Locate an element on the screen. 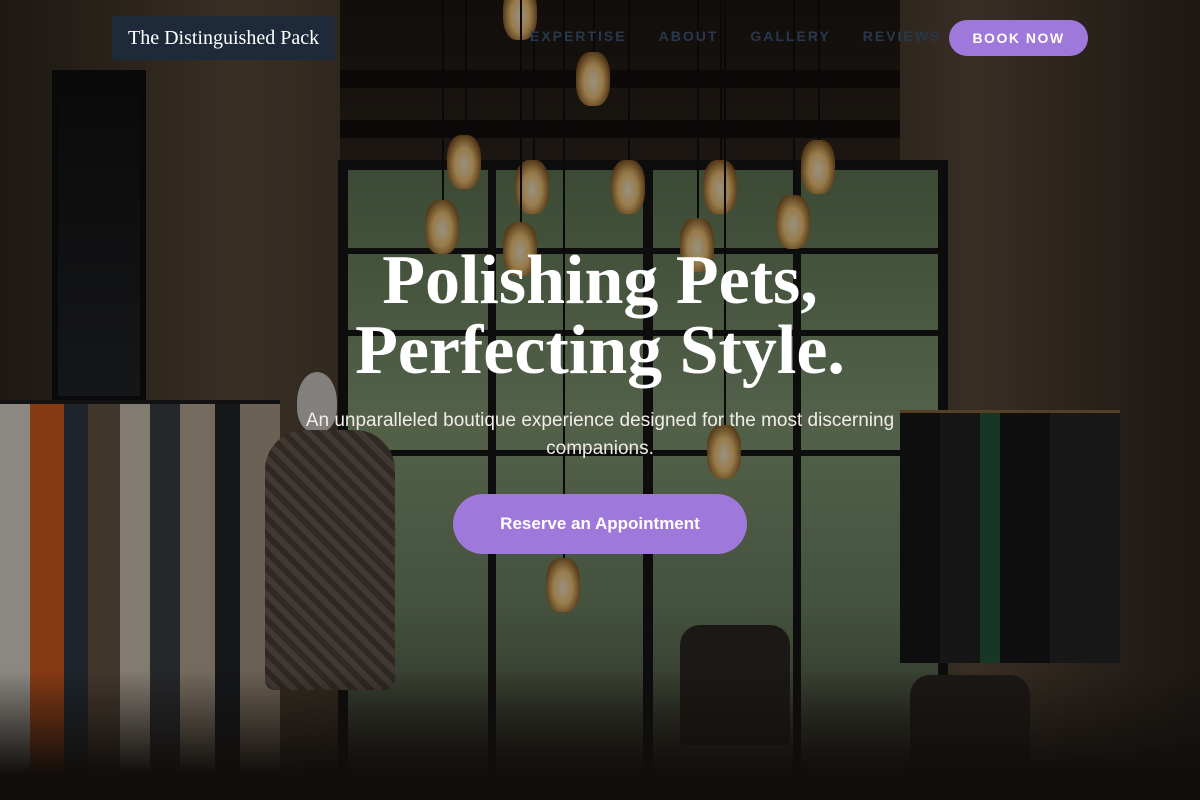  main-nav: EXPERTISE ABOUT GALLERY REVIEWS is located at coordinates (735, 36).